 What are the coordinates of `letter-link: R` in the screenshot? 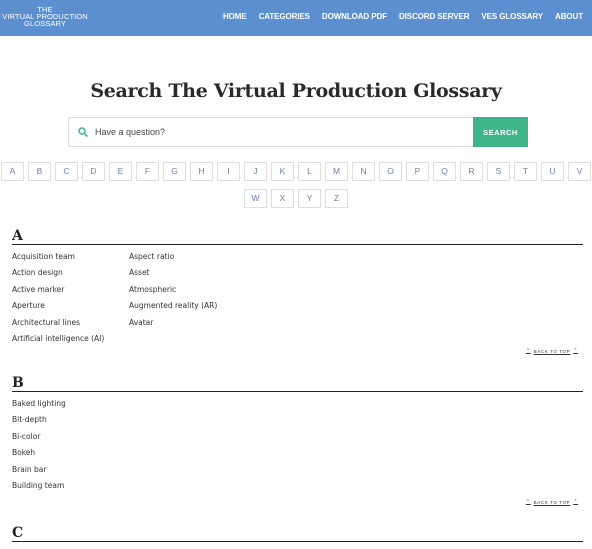 It's located at (471, 171).